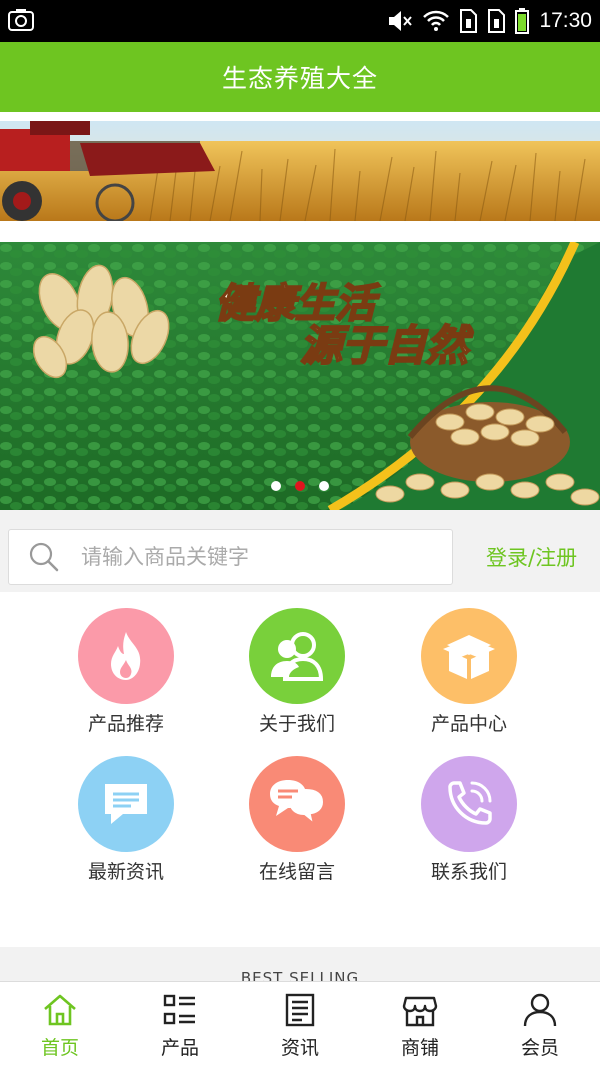 Image resolution: width=600 pixels, height=1067 pixels. I want to click on wheat-field-image, so click(300, 171).